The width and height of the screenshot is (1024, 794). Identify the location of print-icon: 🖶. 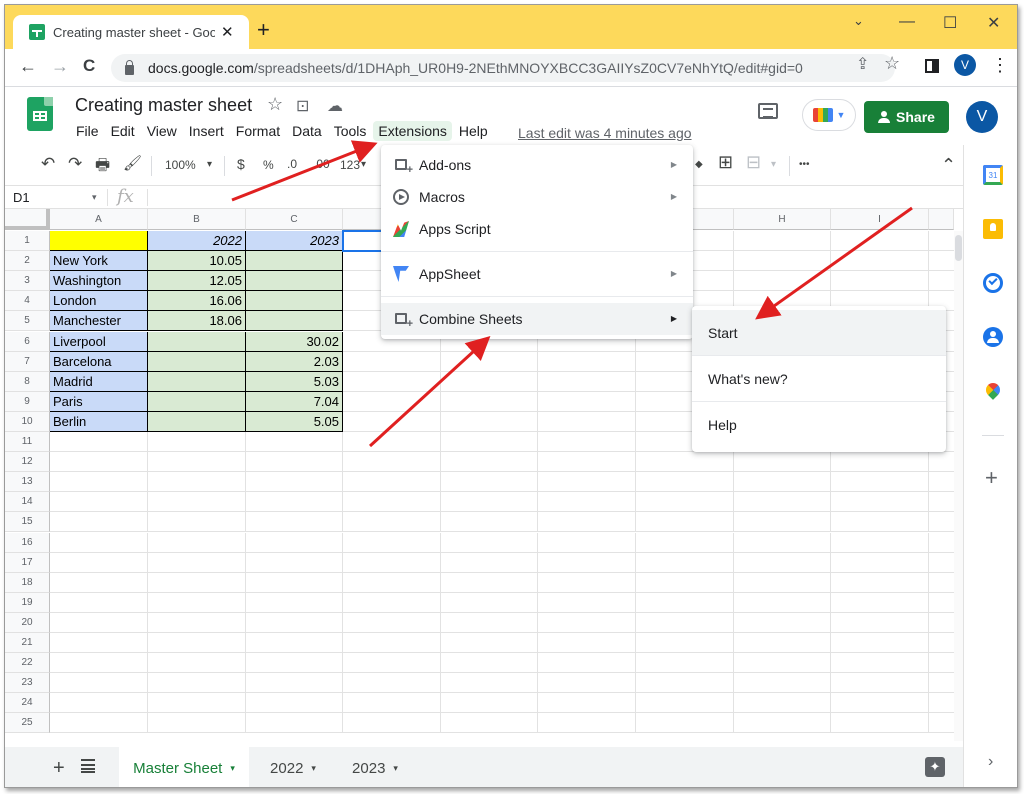
(102, 167).